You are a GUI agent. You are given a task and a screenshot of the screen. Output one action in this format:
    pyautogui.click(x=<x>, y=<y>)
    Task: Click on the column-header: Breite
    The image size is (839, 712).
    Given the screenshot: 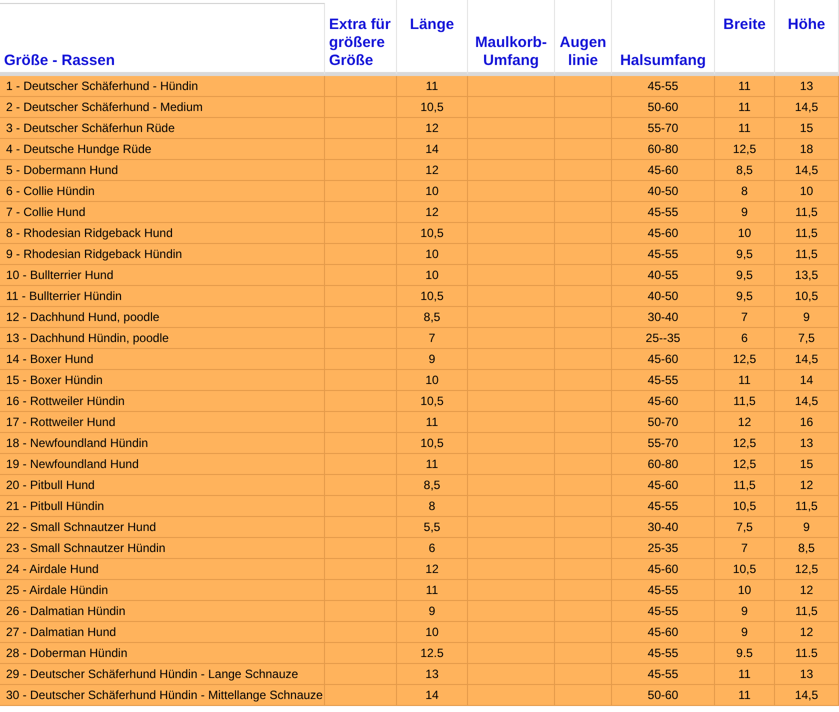 What is the action you would take?
    pyautogui.click(x=745, y=37)
    